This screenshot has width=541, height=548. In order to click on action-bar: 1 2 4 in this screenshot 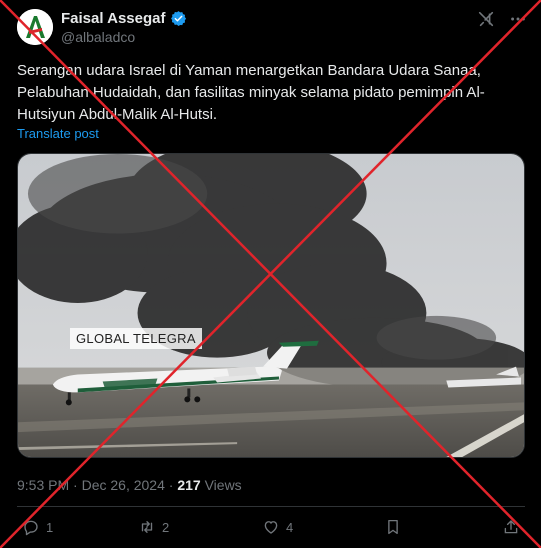, I will do `click(272, 529)`.